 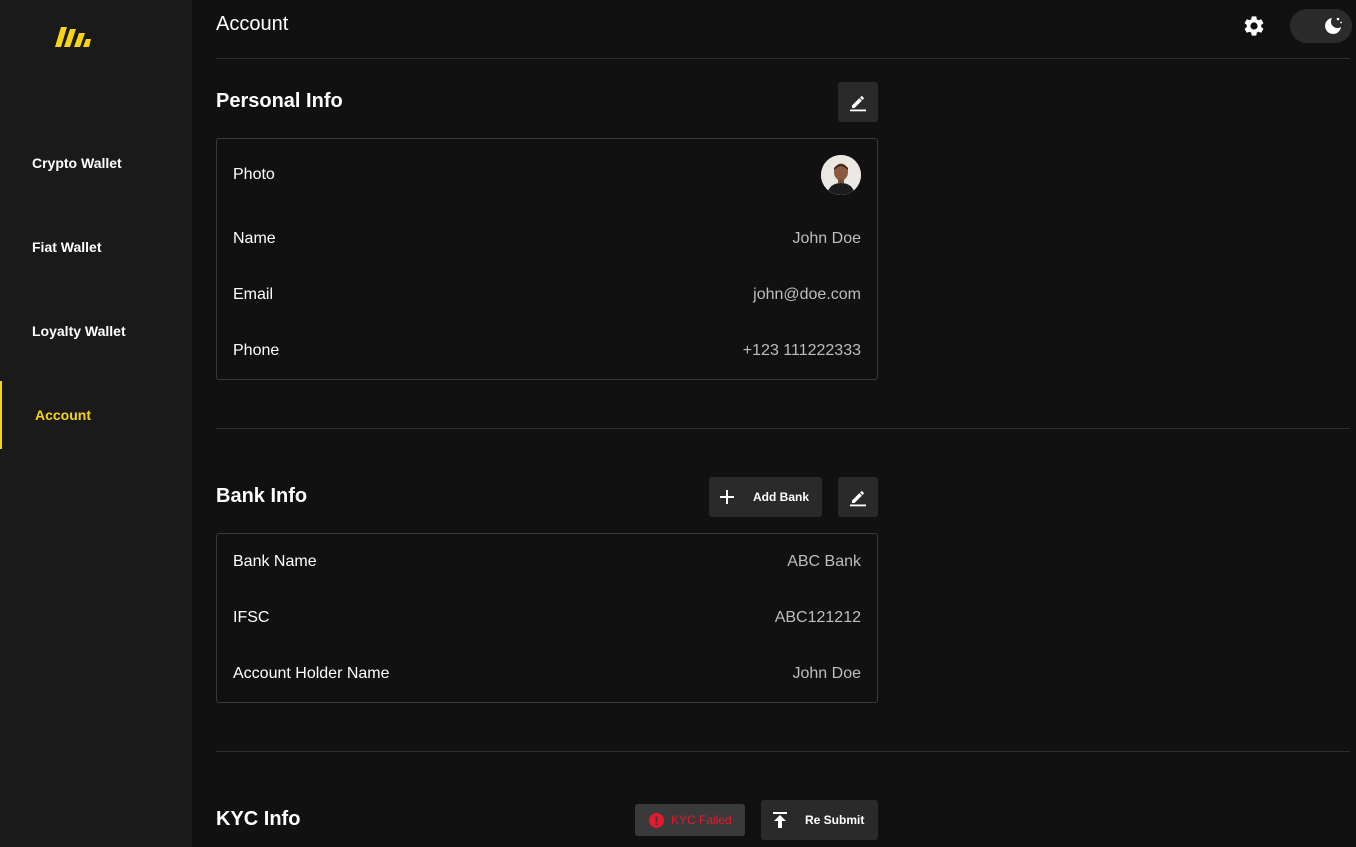 I want to click on bank-name-label: Bank Name, so click(x=275, y=561).